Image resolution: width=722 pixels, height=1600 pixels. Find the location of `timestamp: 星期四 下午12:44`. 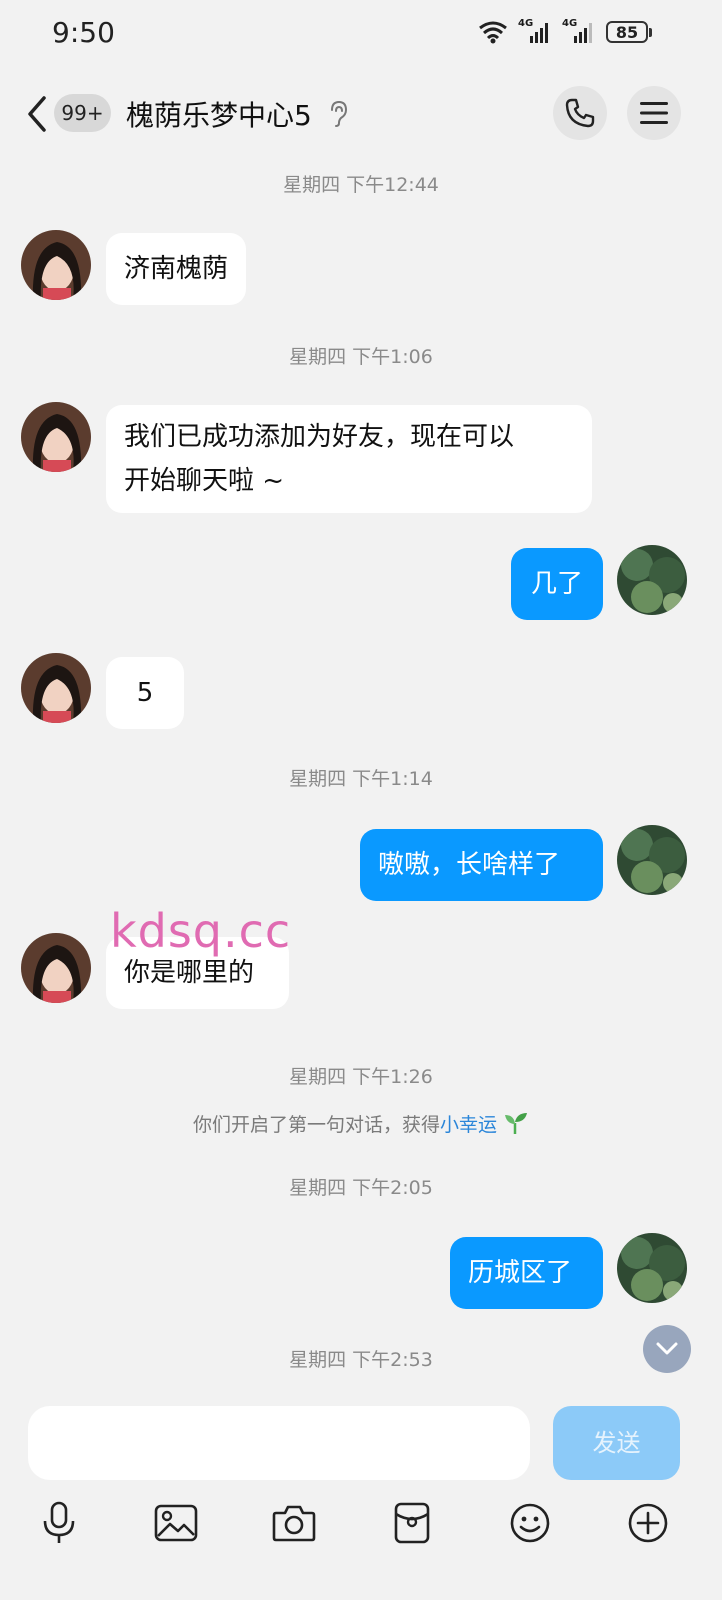

timestamp: 星期四 下午12:44 is located at coordinates (361, 185).